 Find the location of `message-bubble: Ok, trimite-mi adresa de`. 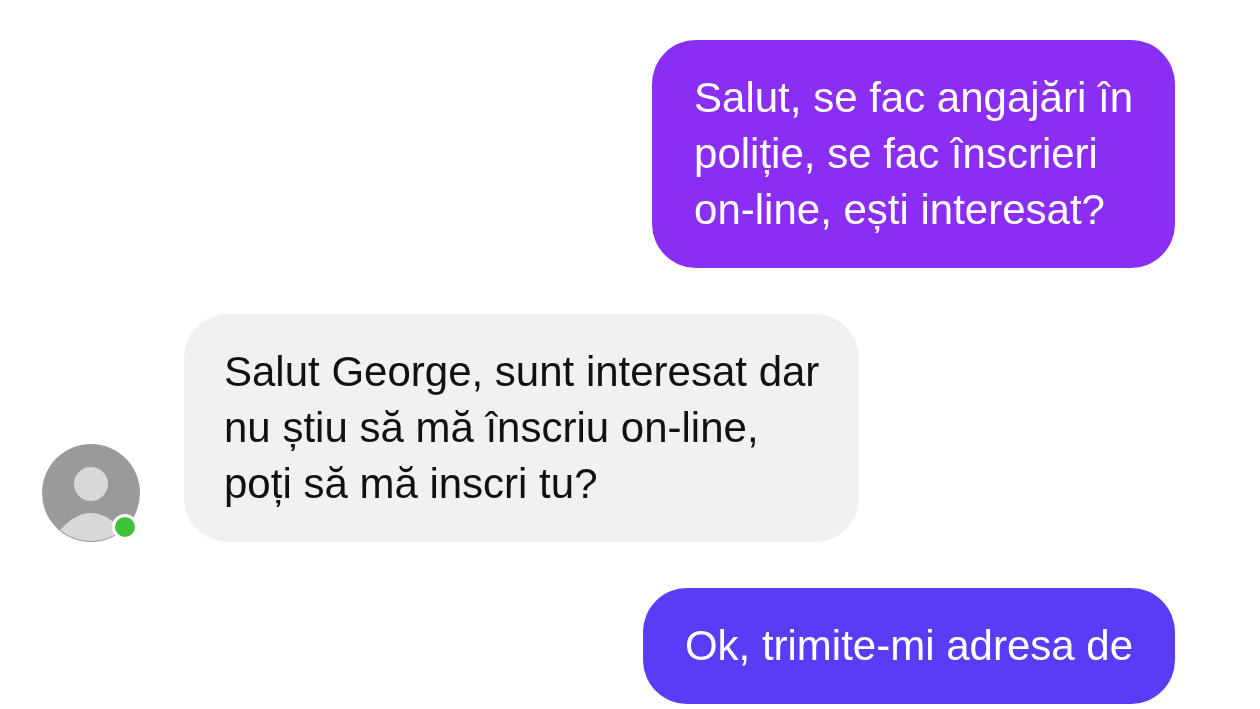

message-bubble: Ok, trimite-mi adresa de is located at coordinates (908, 646).